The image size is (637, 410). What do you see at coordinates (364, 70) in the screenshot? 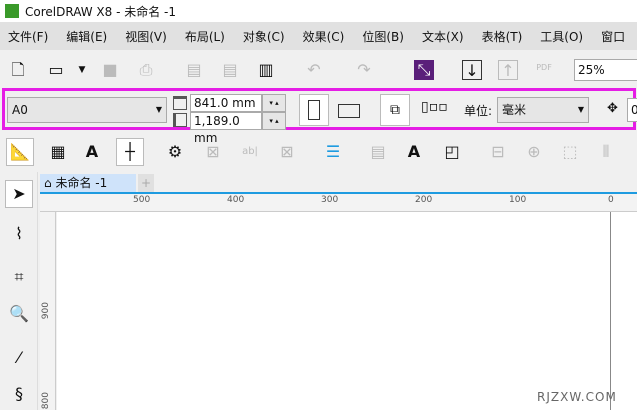
I see `redo-icon: ↷` at bounding box center [364, 70].